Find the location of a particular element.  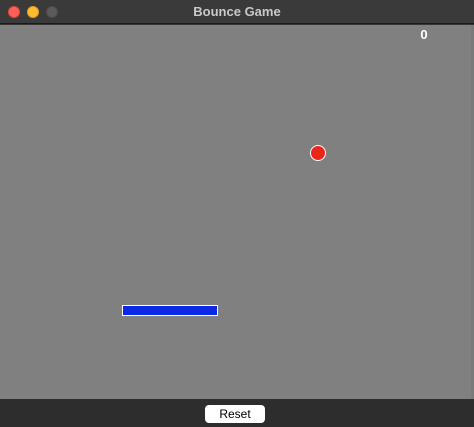

window-title: Bounce Game is located at coordinates (237, 11).